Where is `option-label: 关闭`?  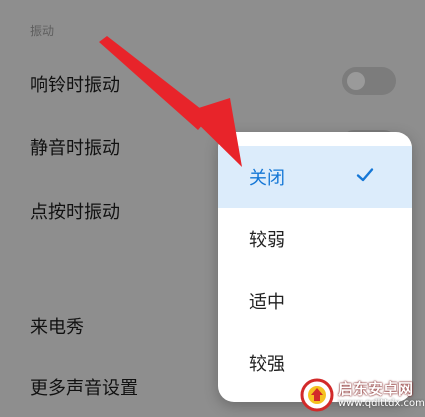
option-label: 关闭 is located at coordinates (267, 178).